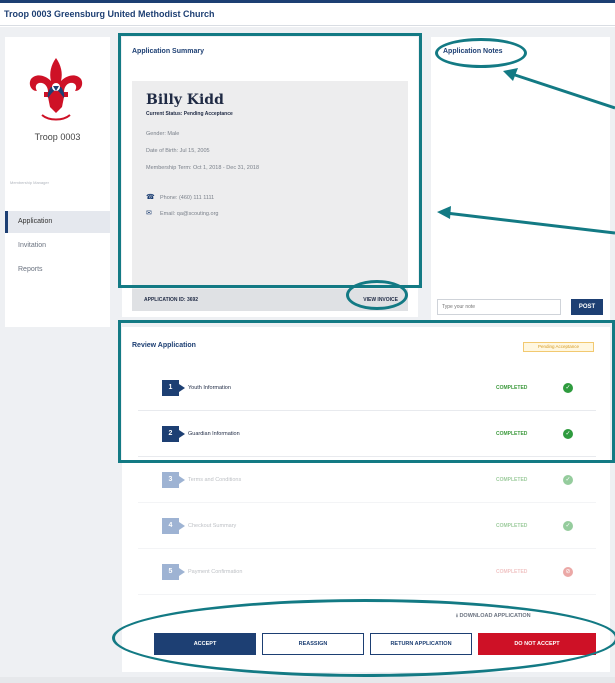  What do you see at coordinates (212, 526) in the screenshot?
I see `step-label: Checkout Summary` at bounding box center [212, 526].